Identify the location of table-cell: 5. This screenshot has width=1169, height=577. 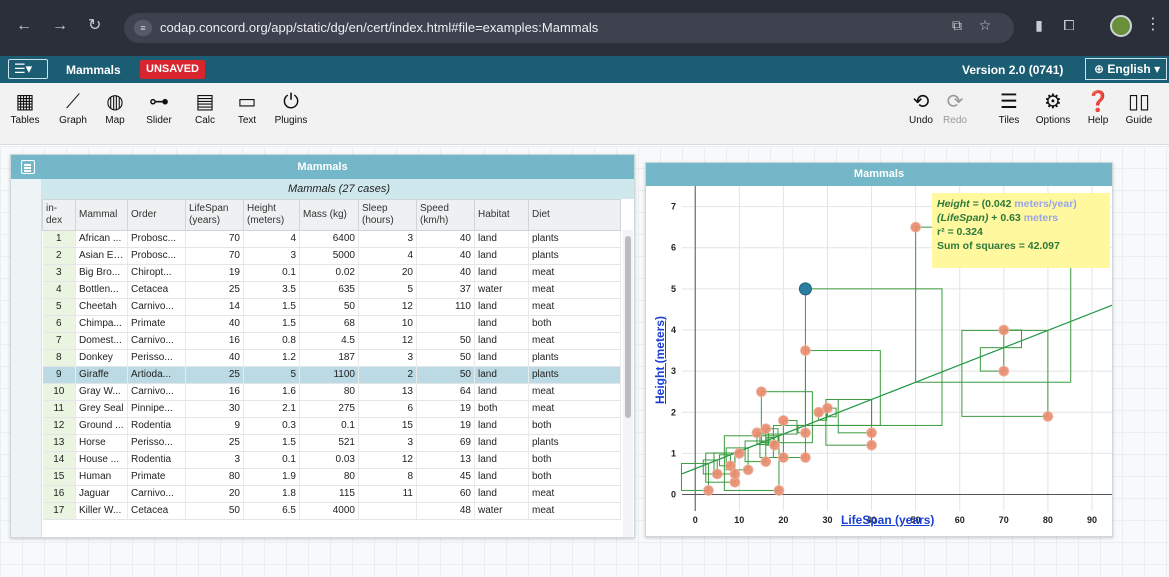
(271, 375).